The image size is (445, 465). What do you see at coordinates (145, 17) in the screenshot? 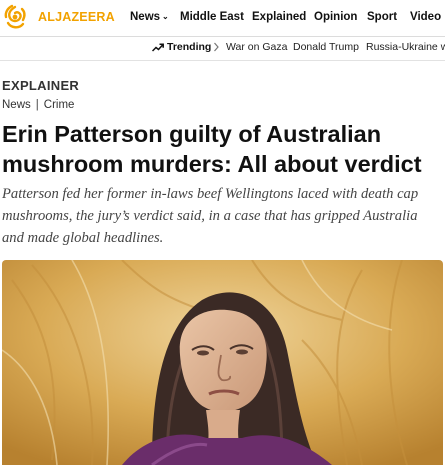
I see `nav-label-news: News` at bounding box center [145, 17].